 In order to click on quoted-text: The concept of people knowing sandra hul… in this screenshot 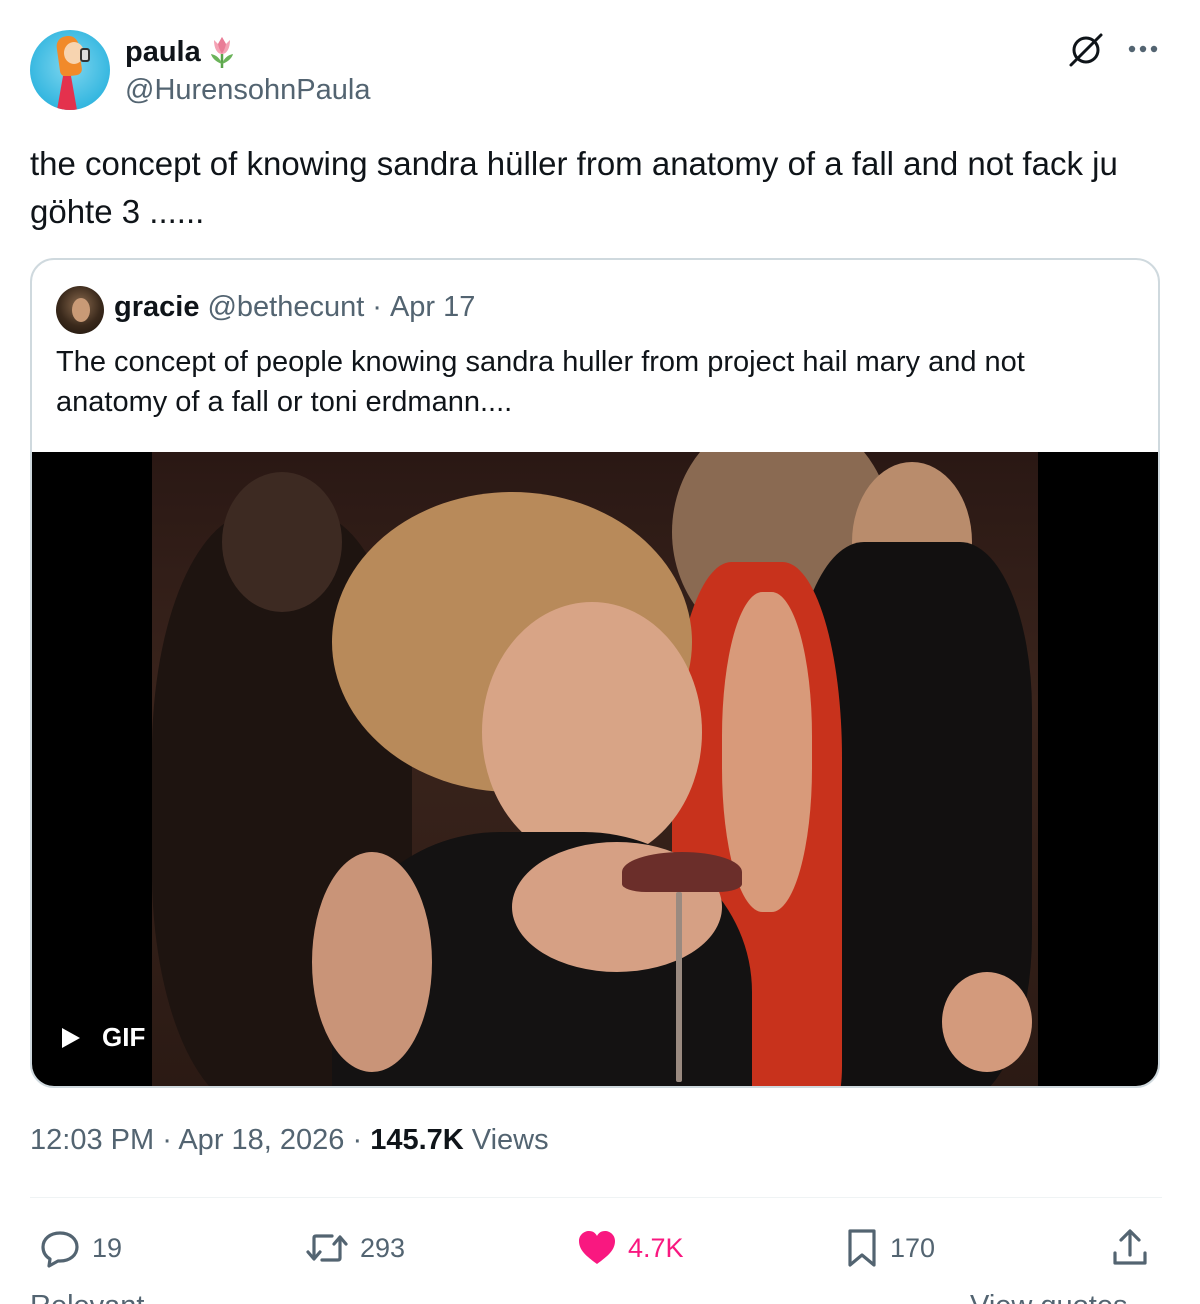, I will do `click(540, 382)`.